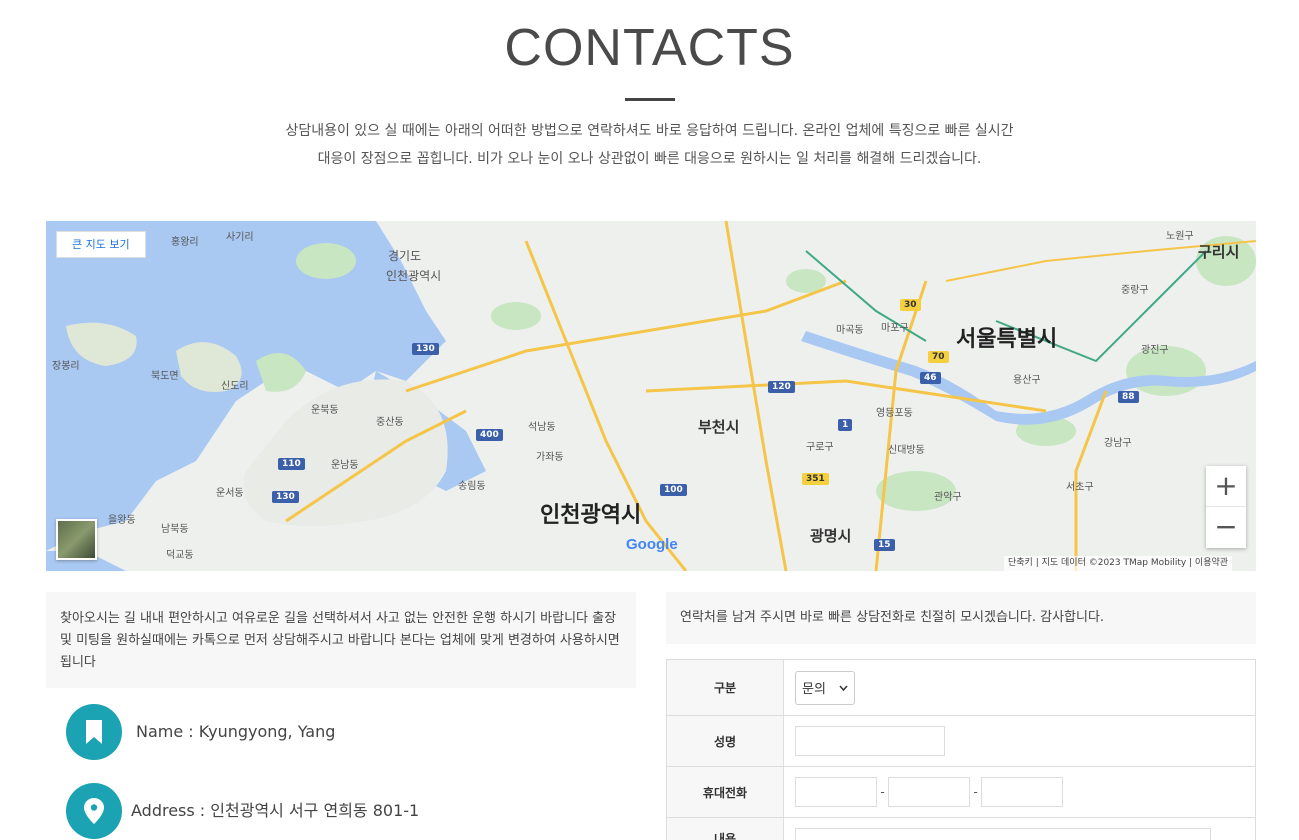  I want to click on map-label-incheon: 인천광역시, so click(591, 515).